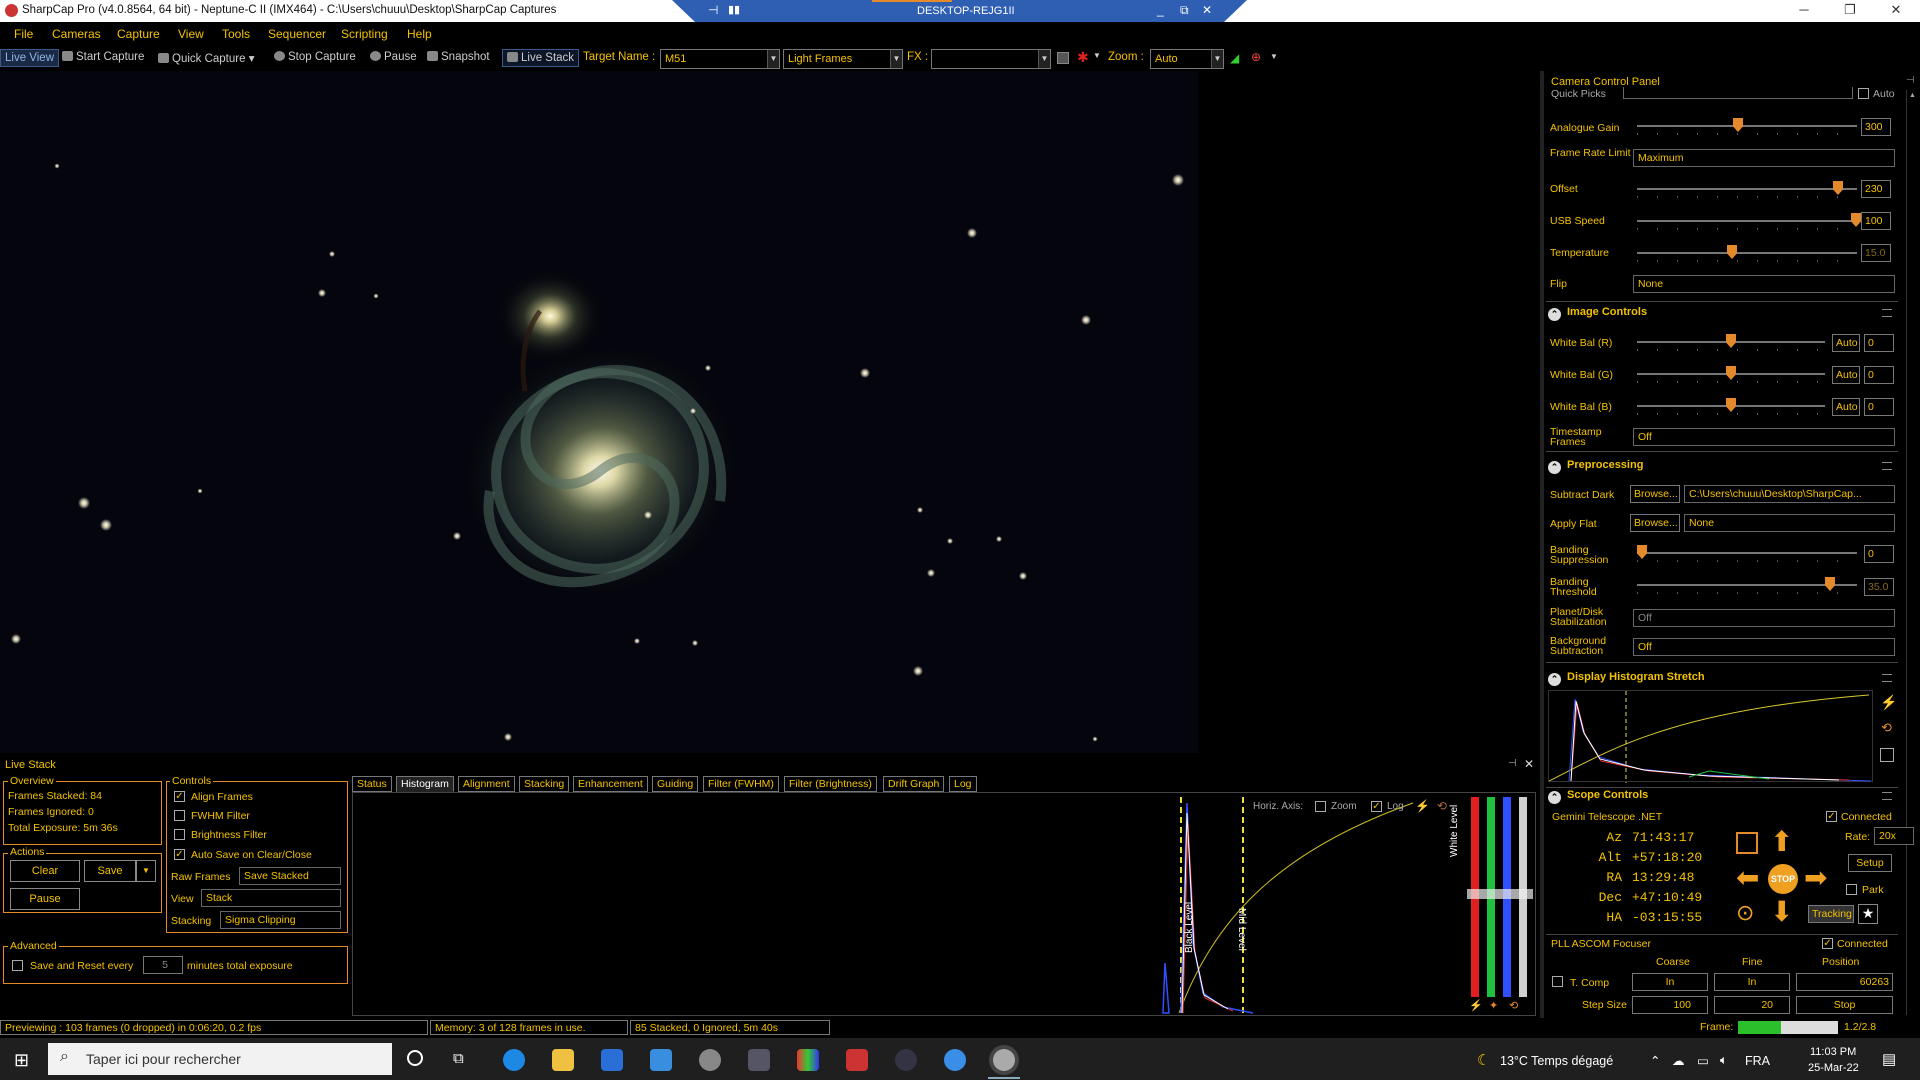 This screenshot has width=1920, height=1080. I want to click on wb-b-slider, so click(1731, 406).